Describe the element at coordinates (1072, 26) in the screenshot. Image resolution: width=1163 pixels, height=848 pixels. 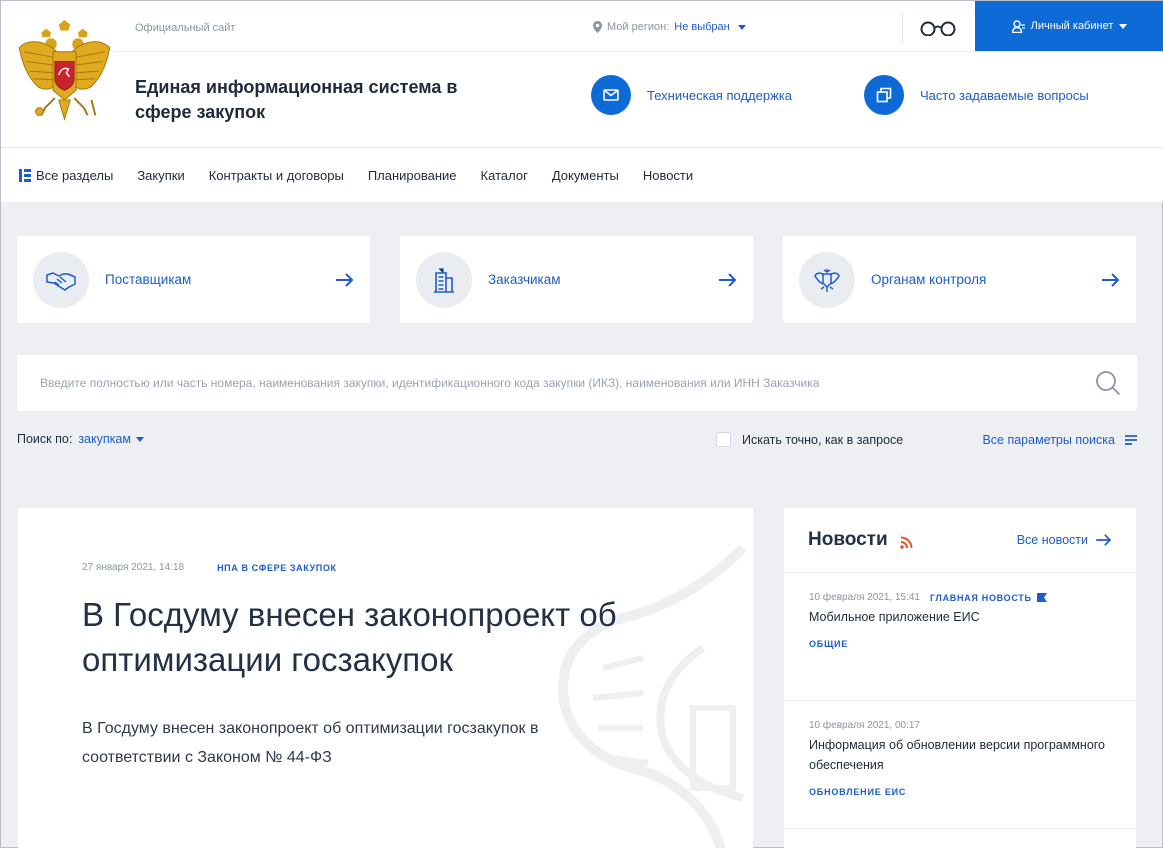
I see `personal-cabinet-label: Личный кабинет` at that location.